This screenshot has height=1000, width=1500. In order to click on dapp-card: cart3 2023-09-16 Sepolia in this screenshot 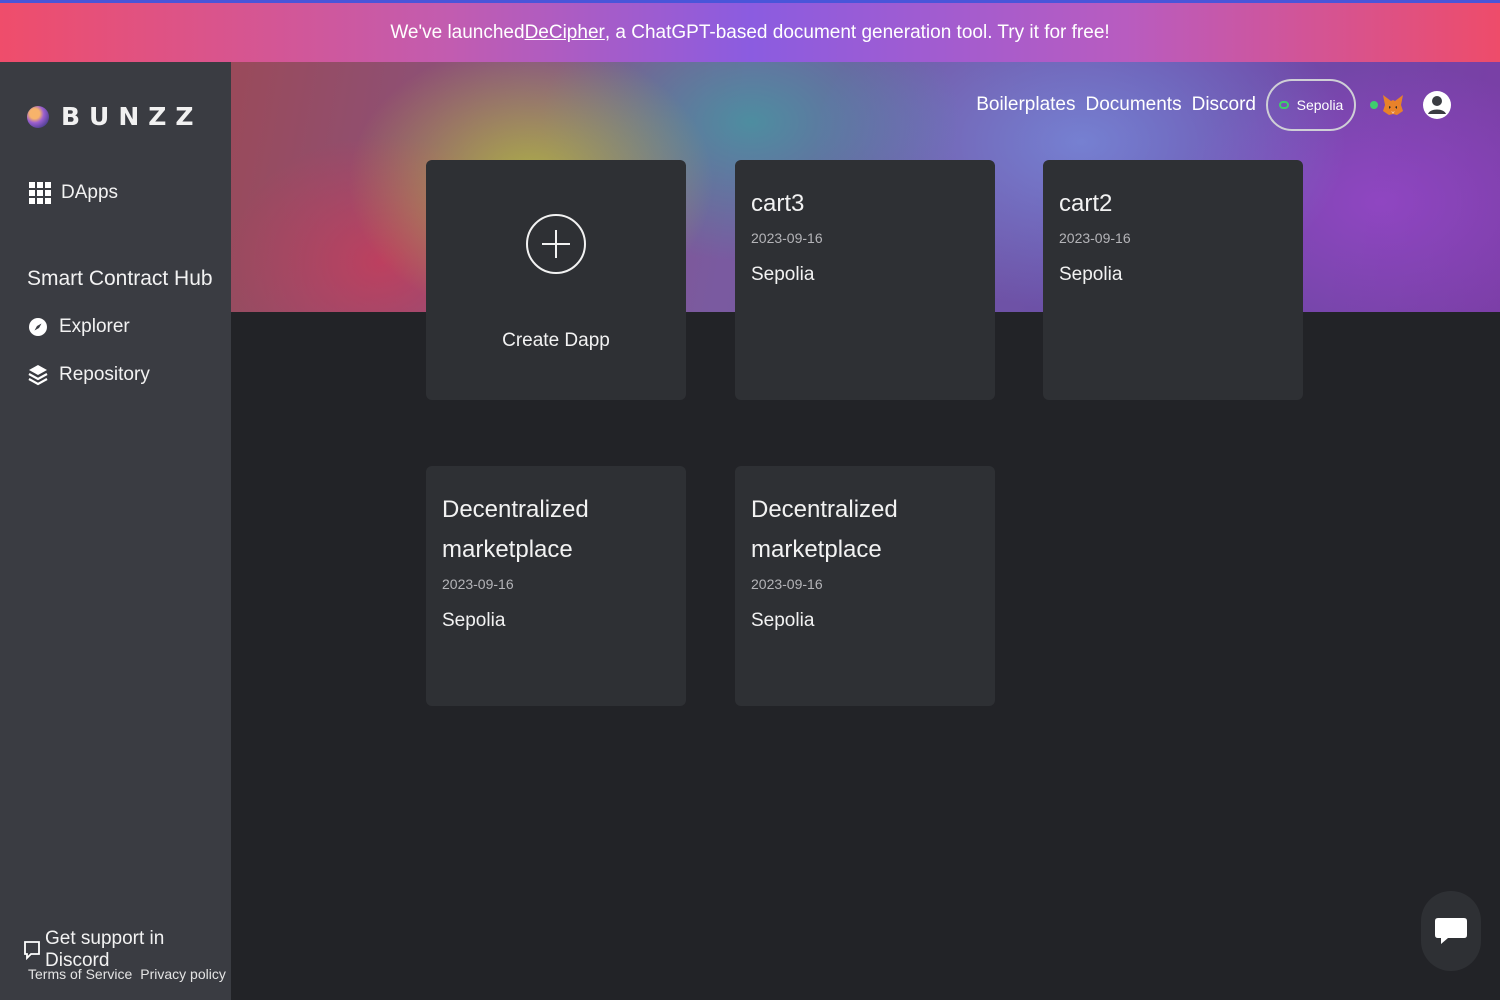, I will do `click(865, 280)`.